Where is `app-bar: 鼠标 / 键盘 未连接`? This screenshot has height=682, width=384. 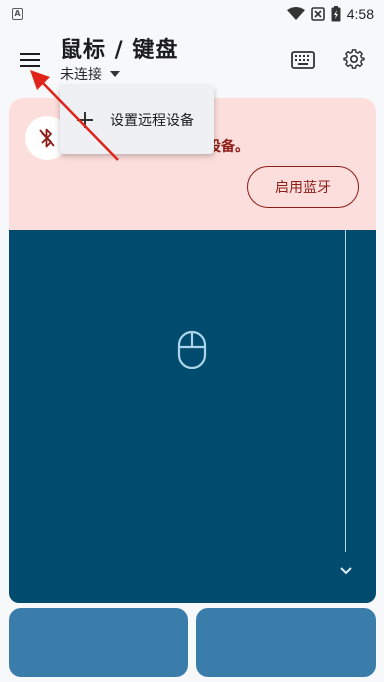 app-bar: 鼠标 / 键盘 未连接 is located at coordinates (192, 58).